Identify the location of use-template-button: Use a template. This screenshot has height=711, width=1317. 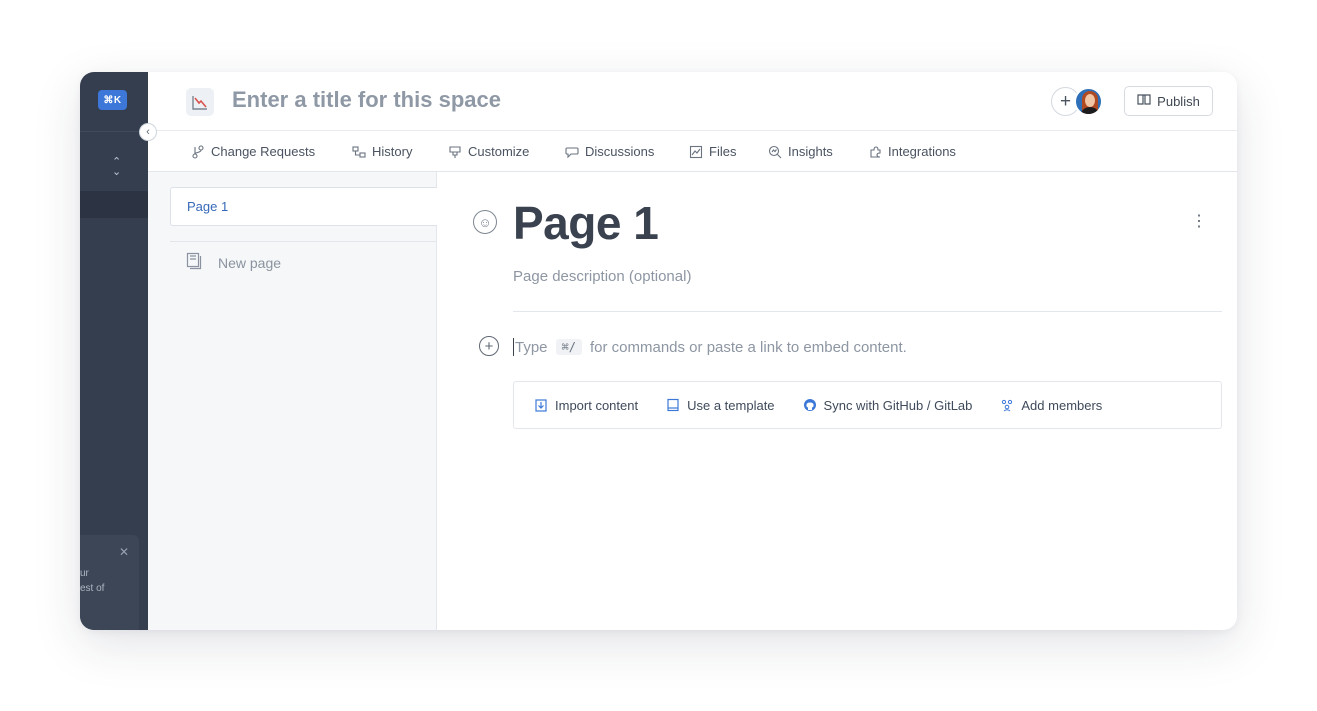
(720, 405).